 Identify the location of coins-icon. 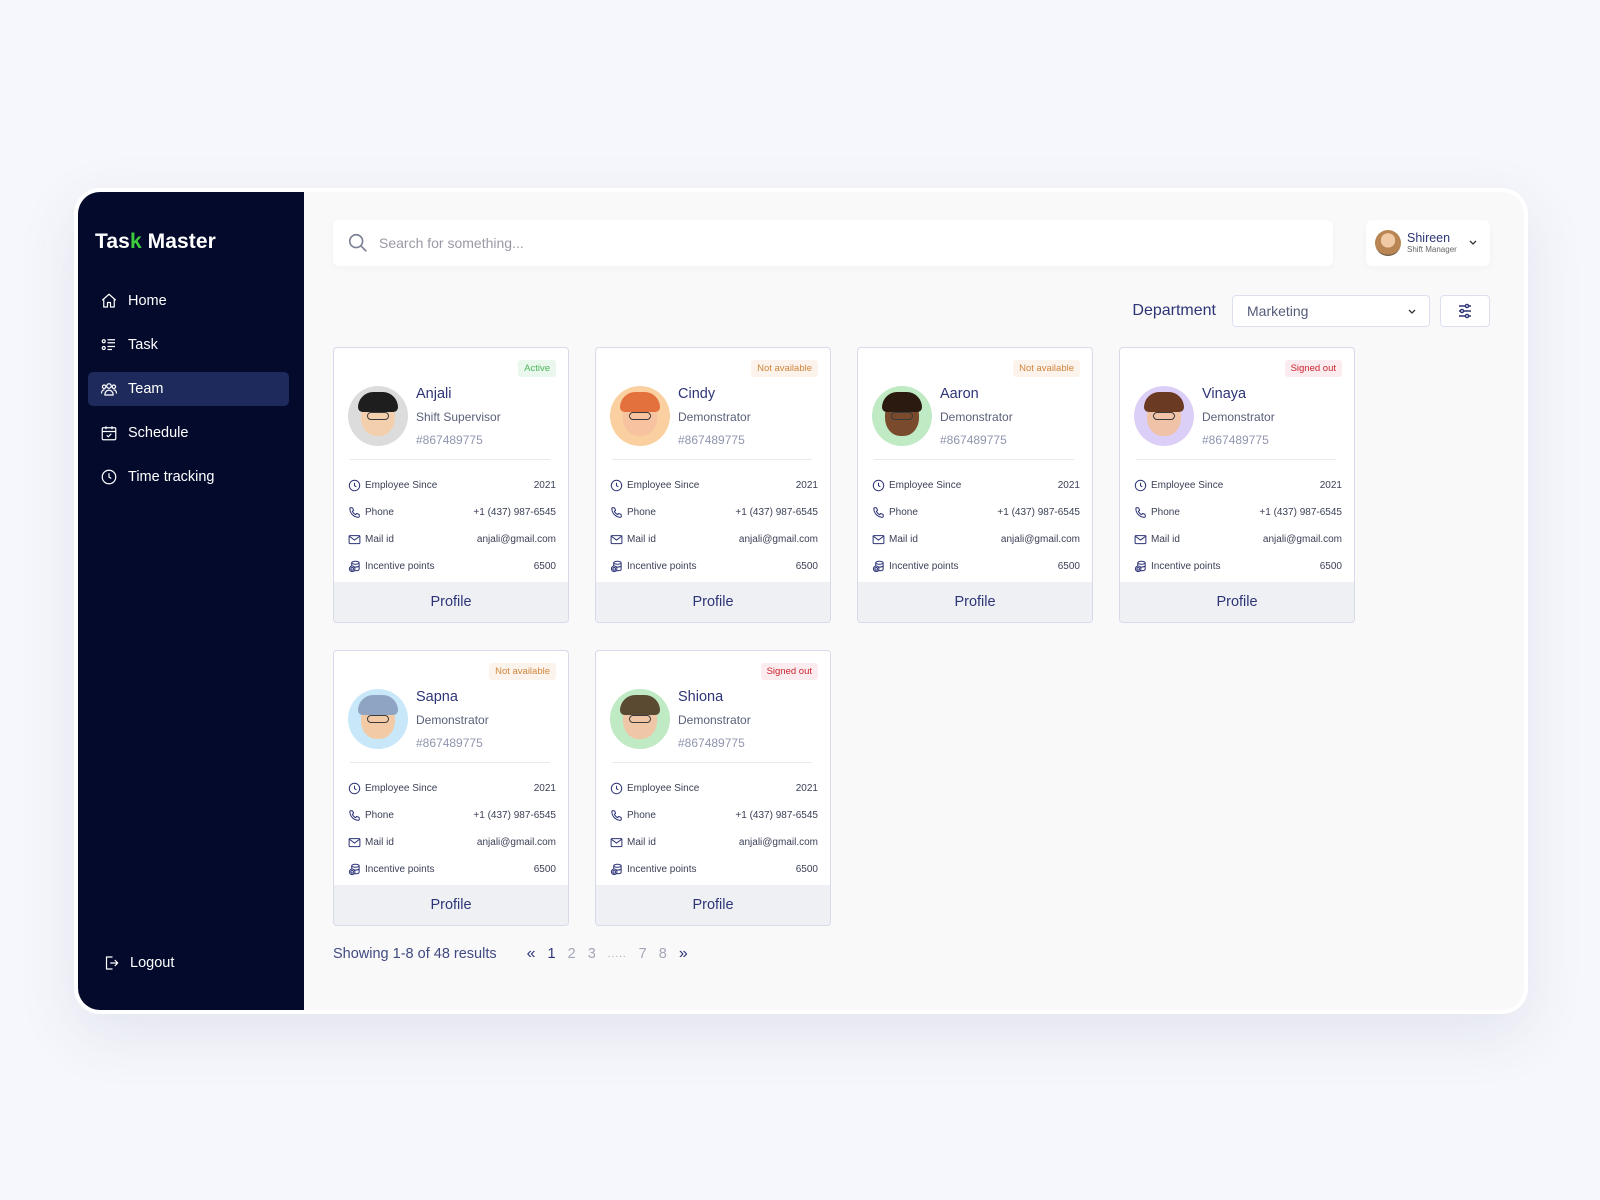
(616, 566).